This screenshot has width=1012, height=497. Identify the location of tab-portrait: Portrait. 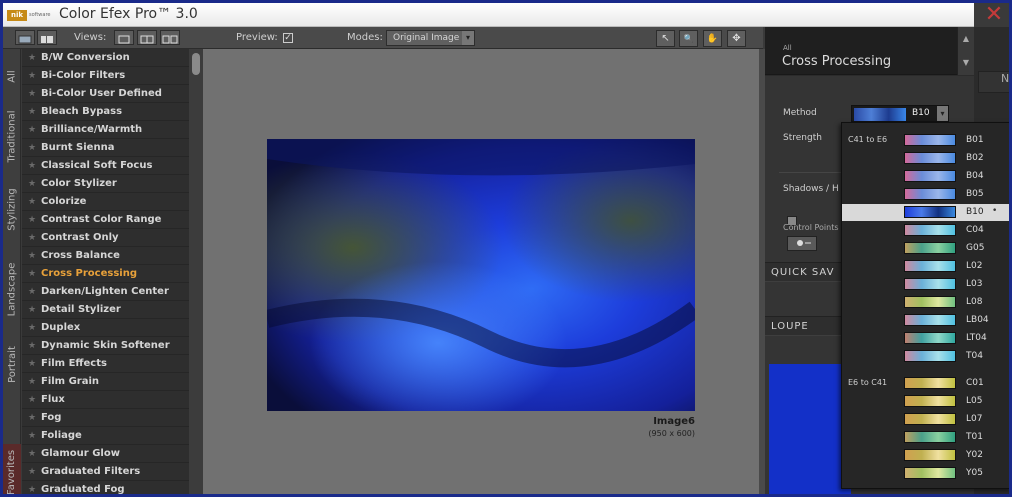
(12, 364).